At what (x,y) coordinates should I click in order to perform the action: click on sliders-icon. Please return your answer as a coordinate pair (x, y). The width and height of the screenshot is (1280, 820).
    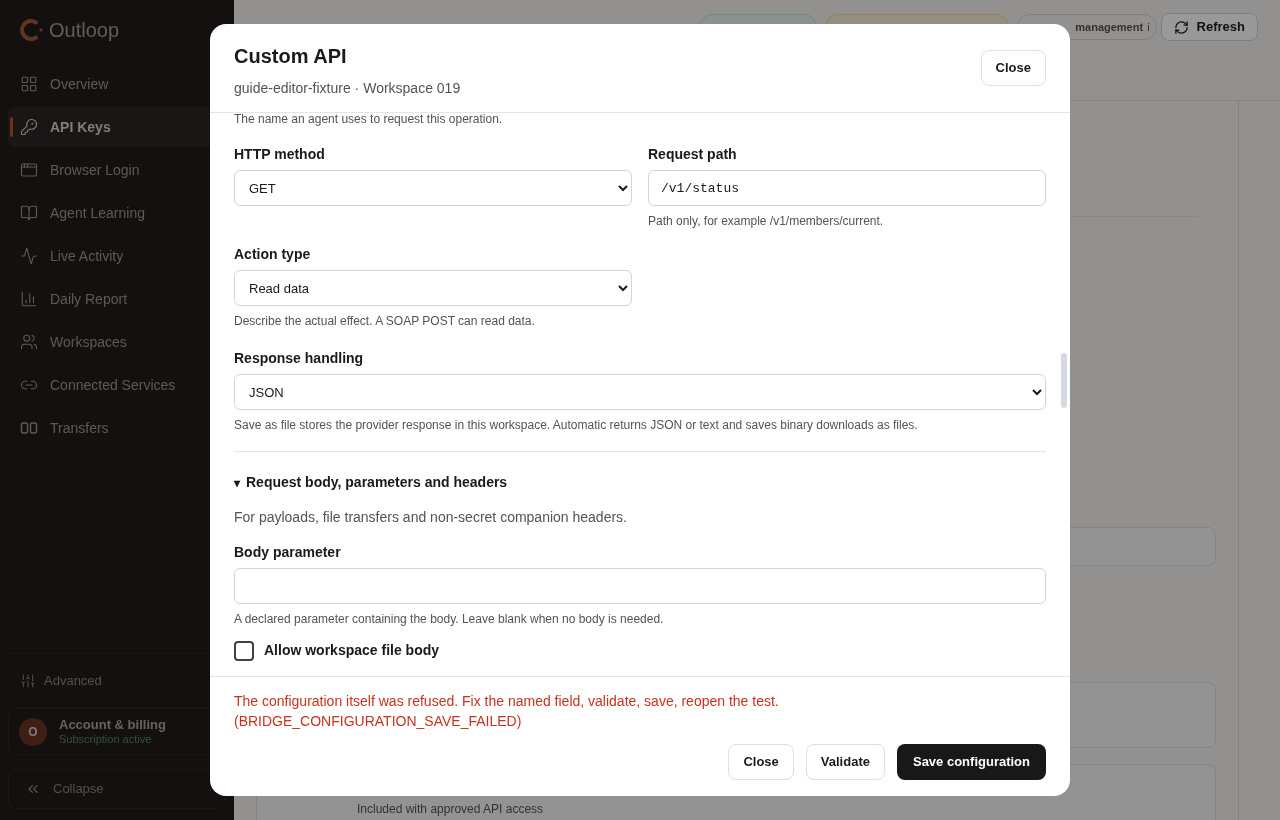
    Looking at the image, I should click on (28, 681).